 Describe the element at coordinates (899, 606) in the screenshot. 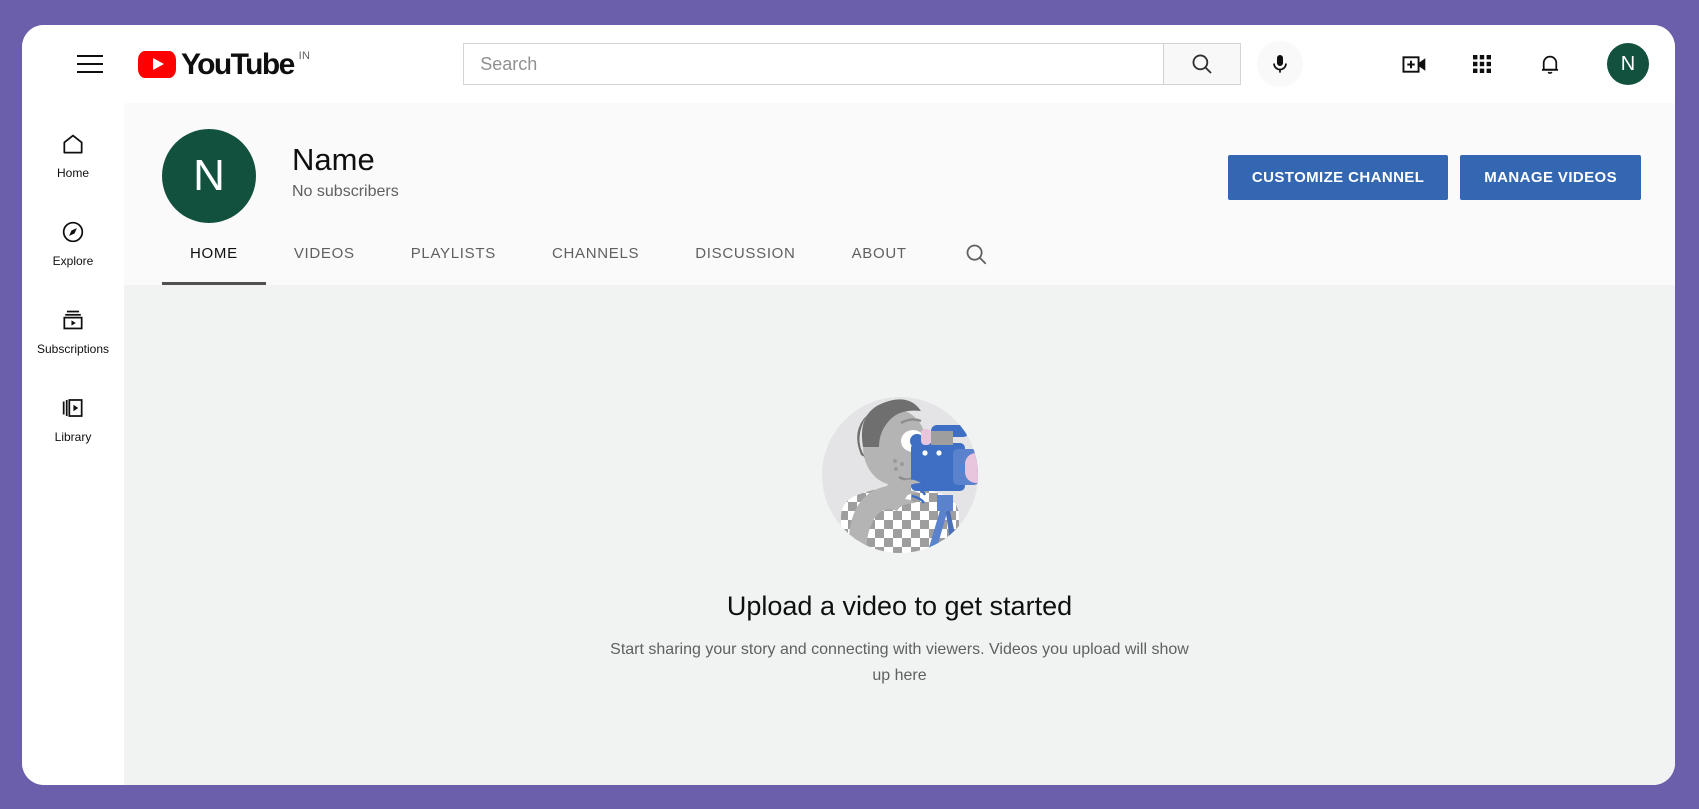

I see `empty-state-title: Upload a video to get started` at that location.